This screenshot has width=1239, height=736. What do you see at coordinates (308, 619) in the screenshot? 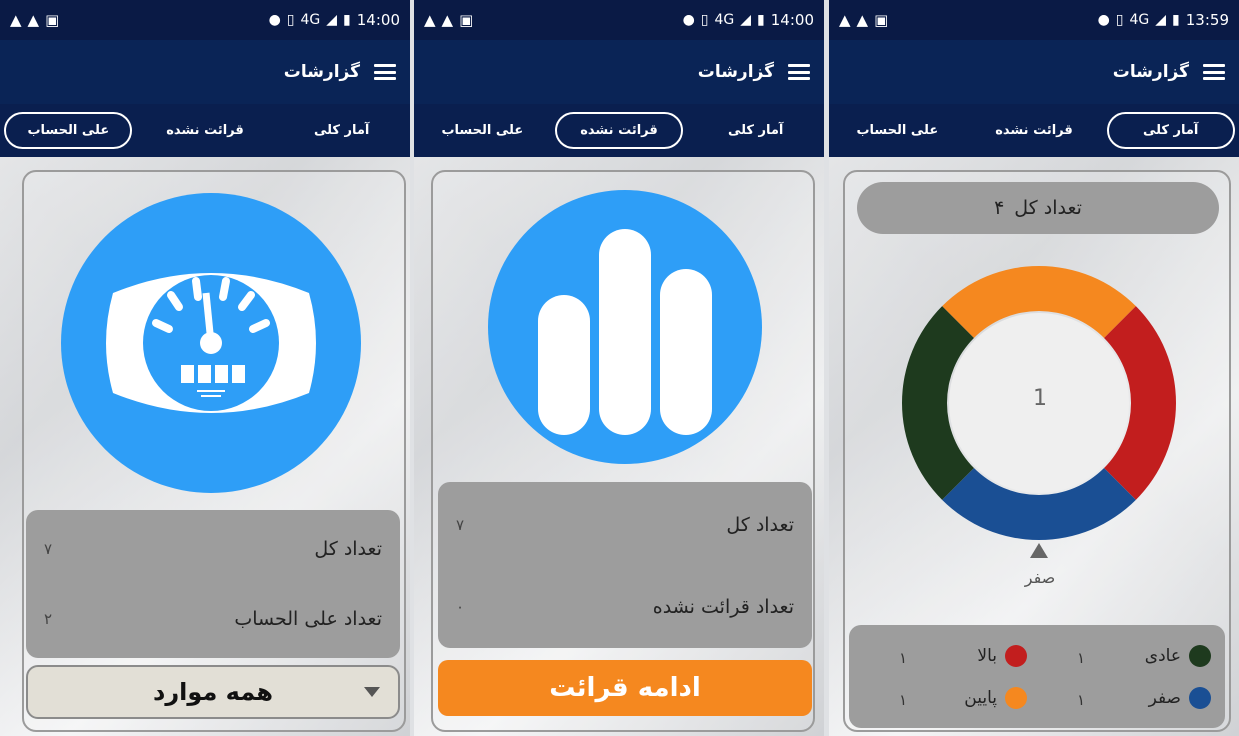
I see `stat-label: تعداد علی الحساب` at bounding box center [308, 619].